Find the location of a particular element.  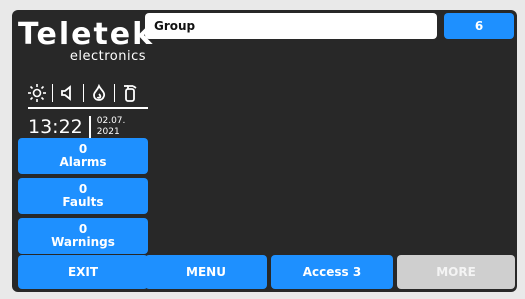

group-field: Group is located at coordinates (291, 26).